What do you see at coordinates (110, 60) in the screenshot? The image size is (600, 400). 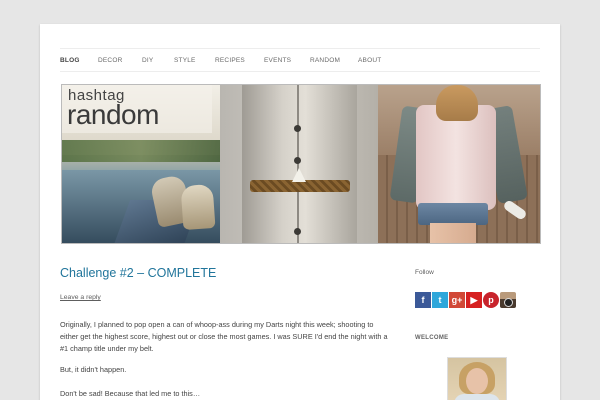 I see `nav-item-decor: DECOR` at bounding box center [110, 60].